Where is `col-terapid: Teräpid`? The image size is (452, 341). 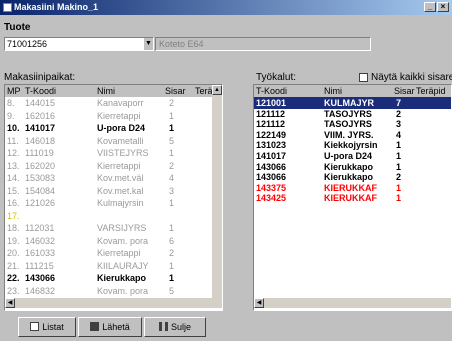
col-terapid: Teräpid is located at coordinates (431, 91).